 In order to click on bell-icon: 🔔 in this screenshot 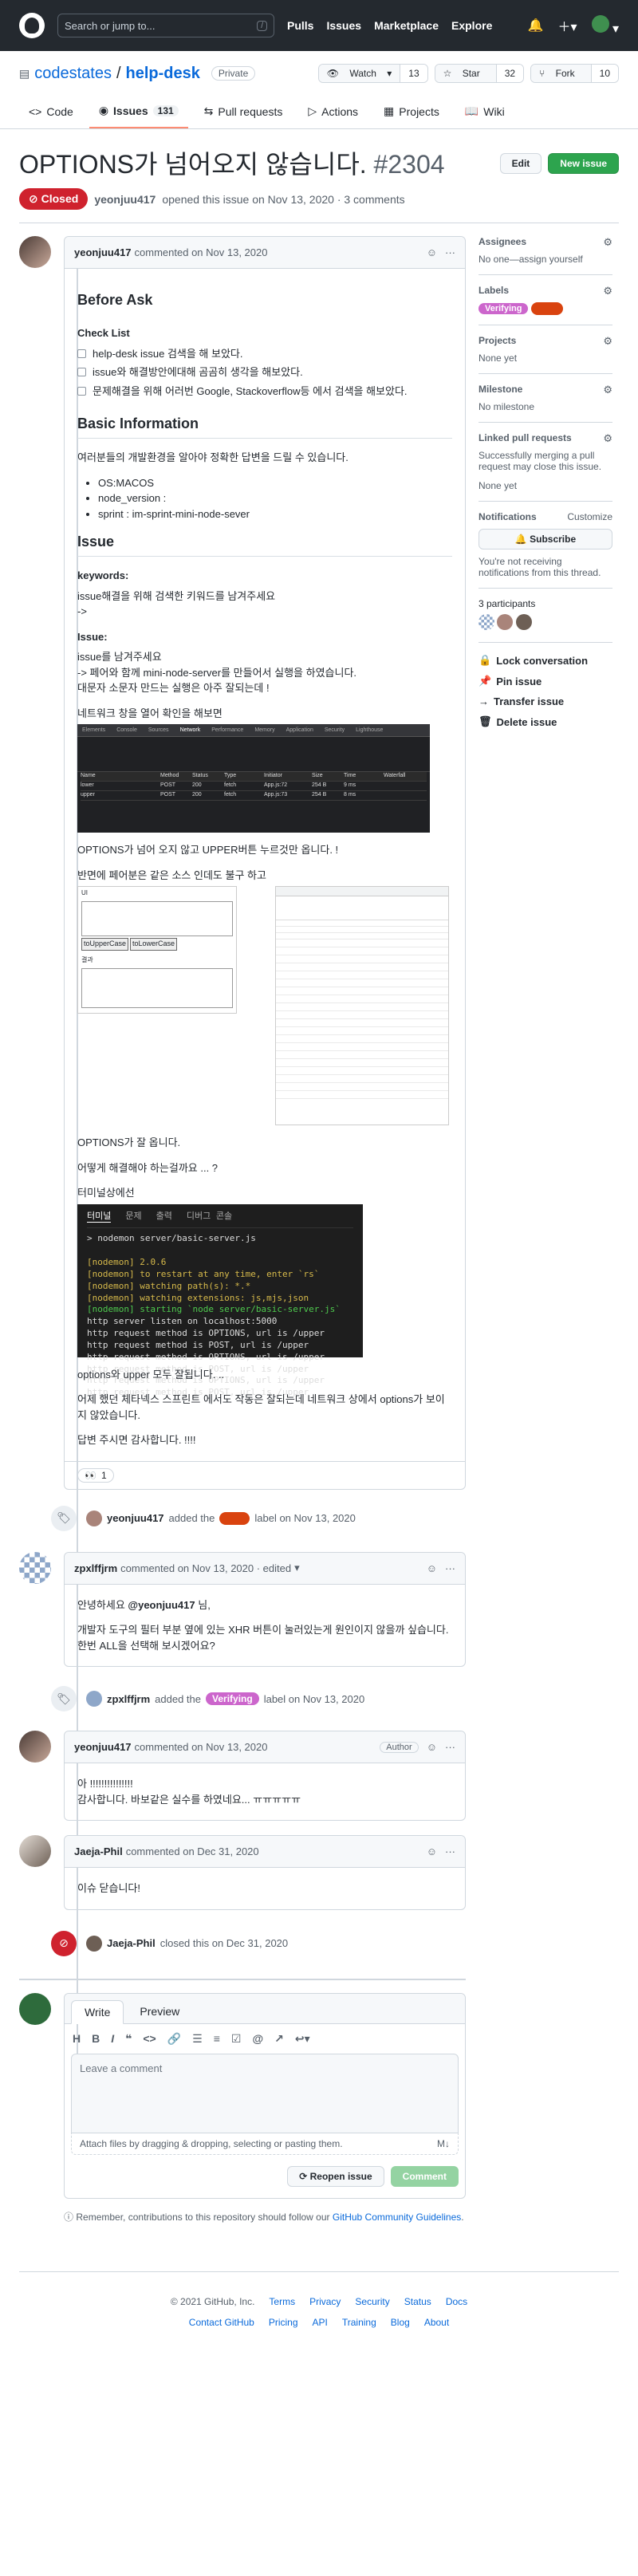, I will do `click(536, 25)`.